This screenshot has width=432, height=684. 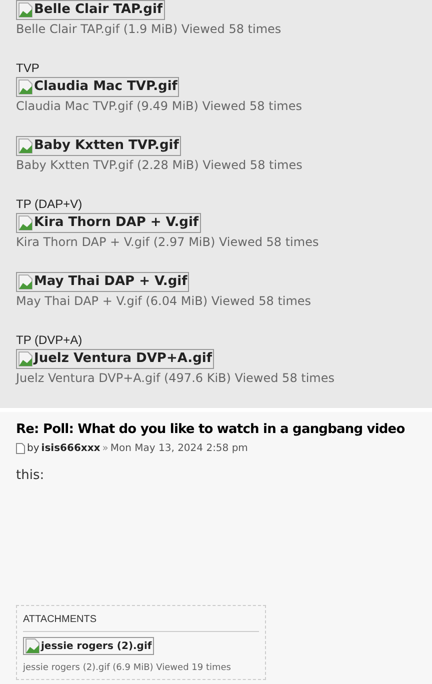 What do you see at coordinates (33, 449) in the screenshot?
I see `author-prefix: by` at bounding box center [33, 449].